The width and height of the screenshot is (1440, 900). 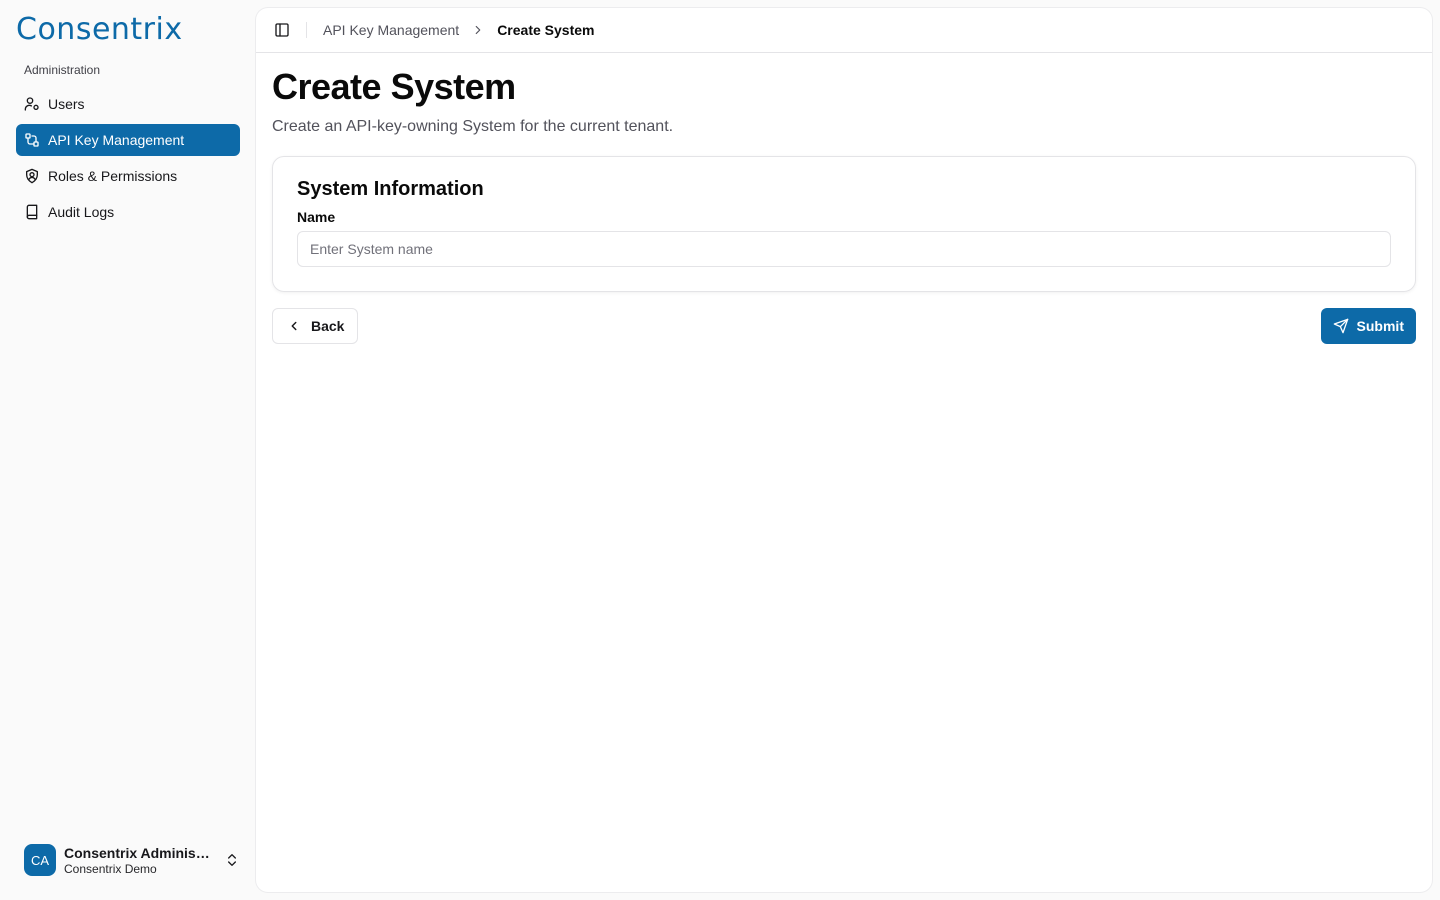 I want to click on breadcrumb-parent-link: API Key Management, so click(x=391, y=30).